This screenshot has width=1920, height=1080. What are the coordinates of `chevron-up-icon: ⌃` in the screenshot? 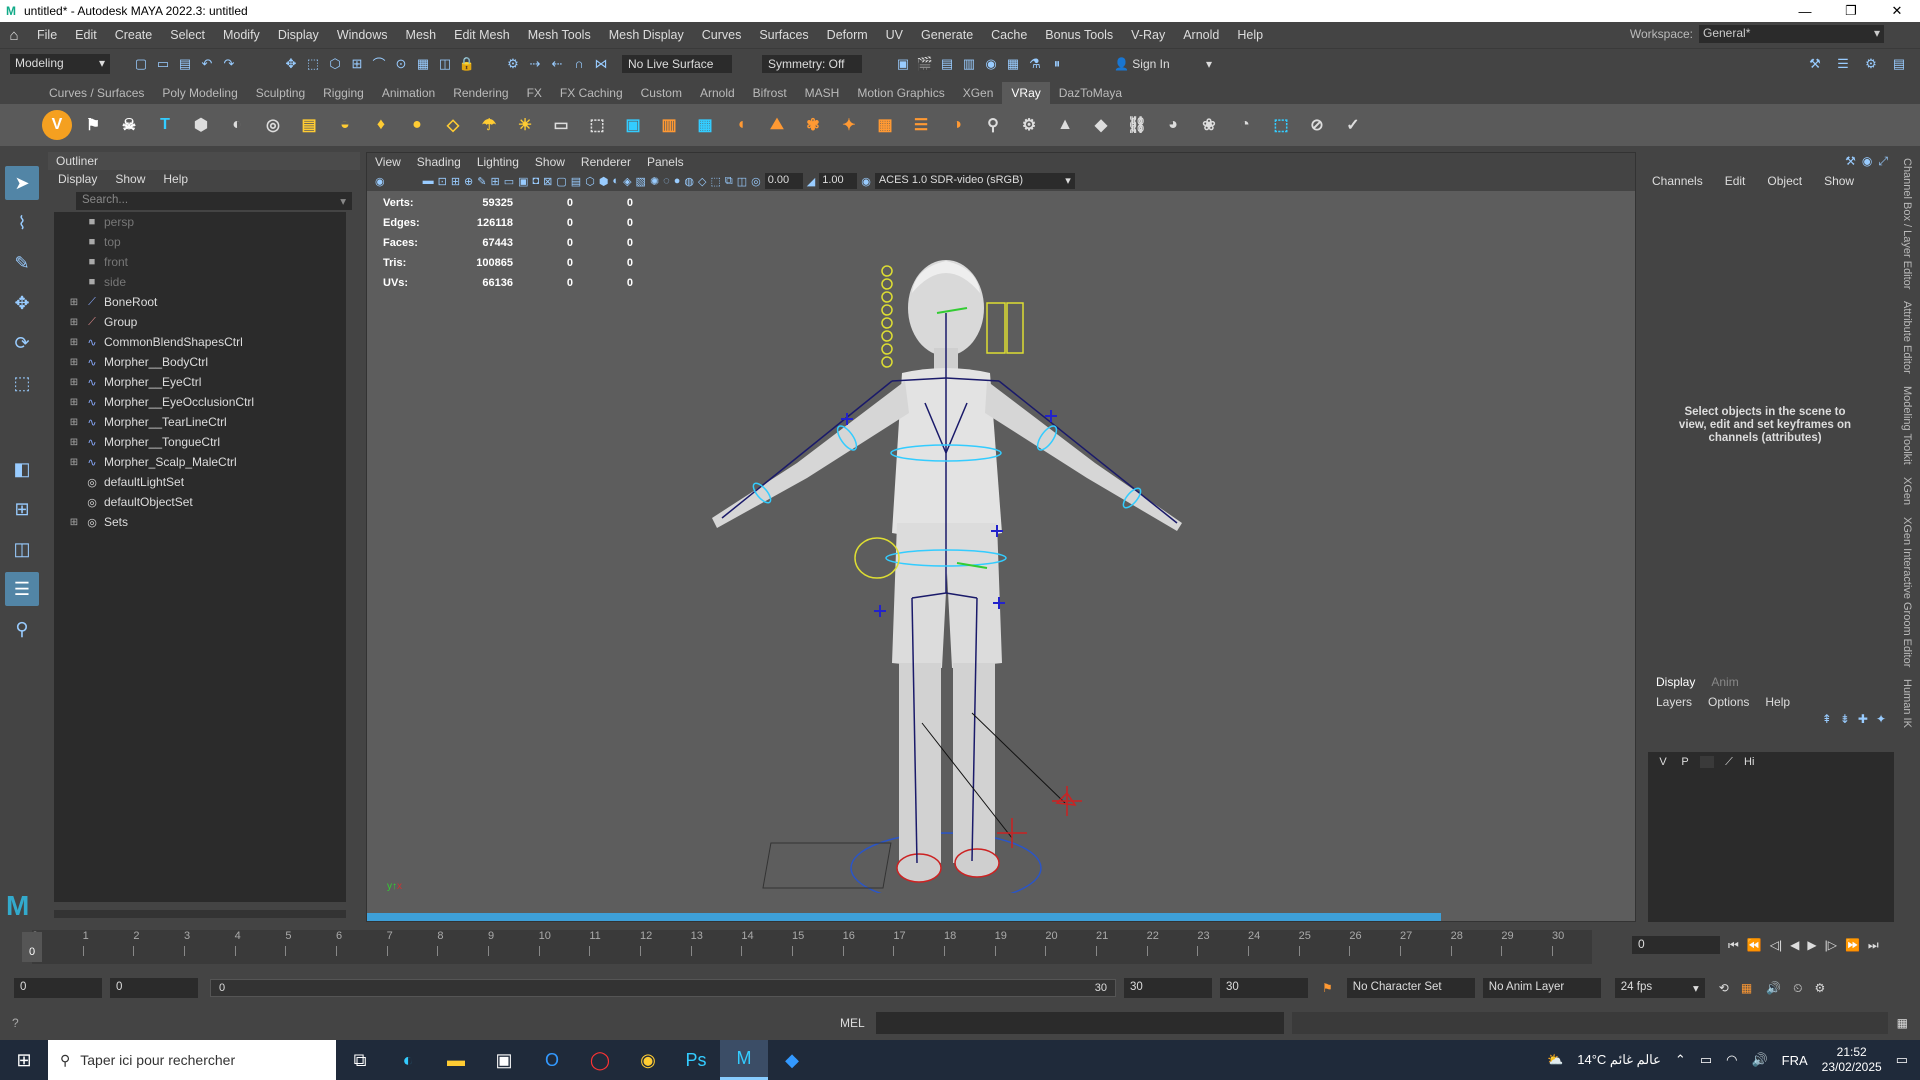 It's located at (1680, 1060).